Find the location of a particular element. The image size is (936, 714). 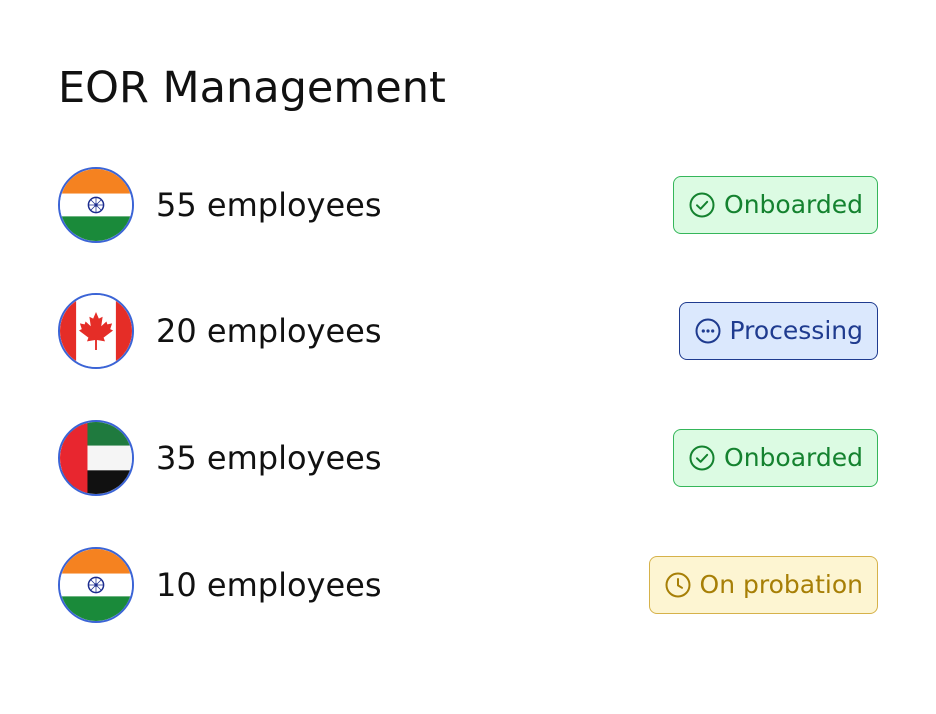

country-row-india: 55 employees Onboarded is located at coordinates (468, 206).